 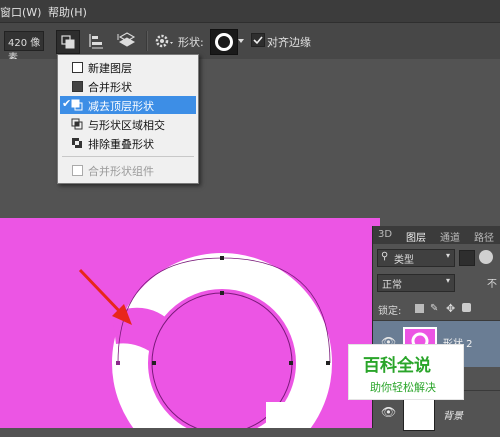 I want to click on menu-item-label: 排除重叠形状, so click(x=121, y=144).